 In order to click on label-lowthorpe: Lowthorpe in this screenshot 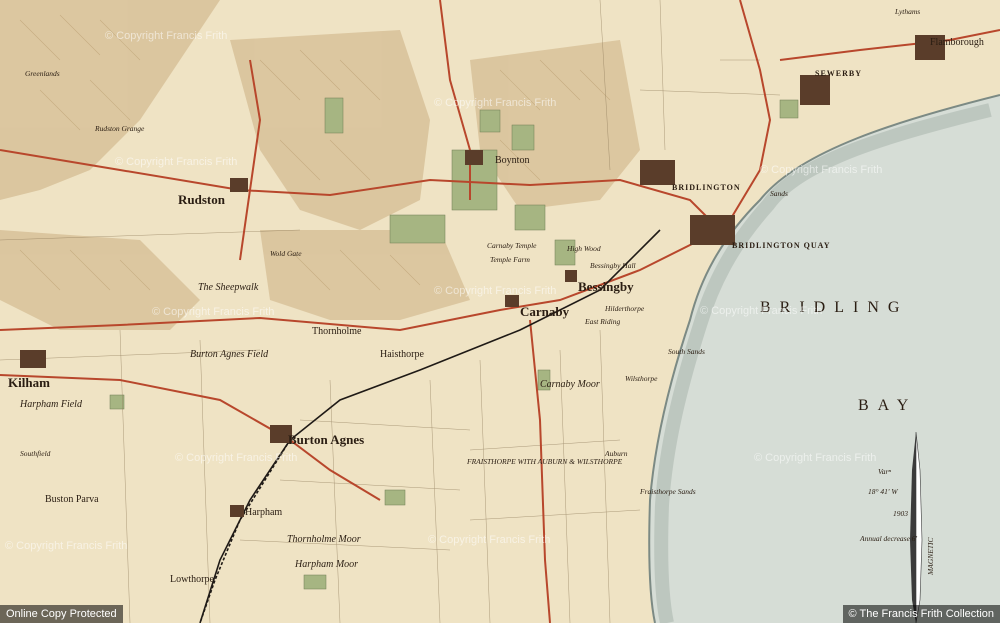, I will do `click(192, 579)`.